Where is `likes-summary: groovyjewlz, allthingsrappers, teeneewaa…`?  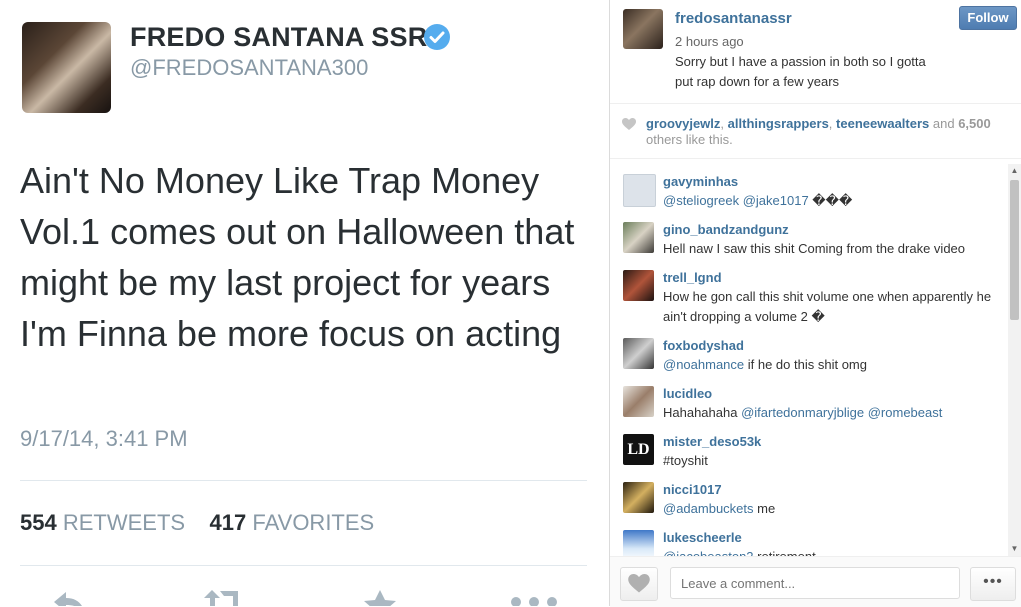
likes-summary: groovyjewlz, allthingsrappers, teeneewaa… is located at coordinates (828, 132).